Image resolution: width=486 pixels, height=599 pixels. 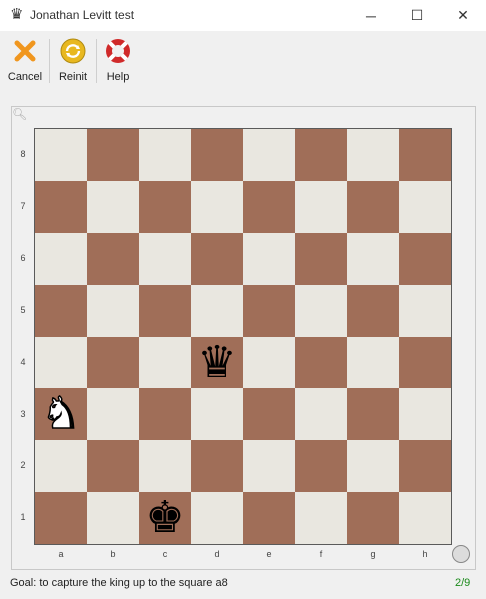 I want to click on square-h2, so click(x=425, y=466).